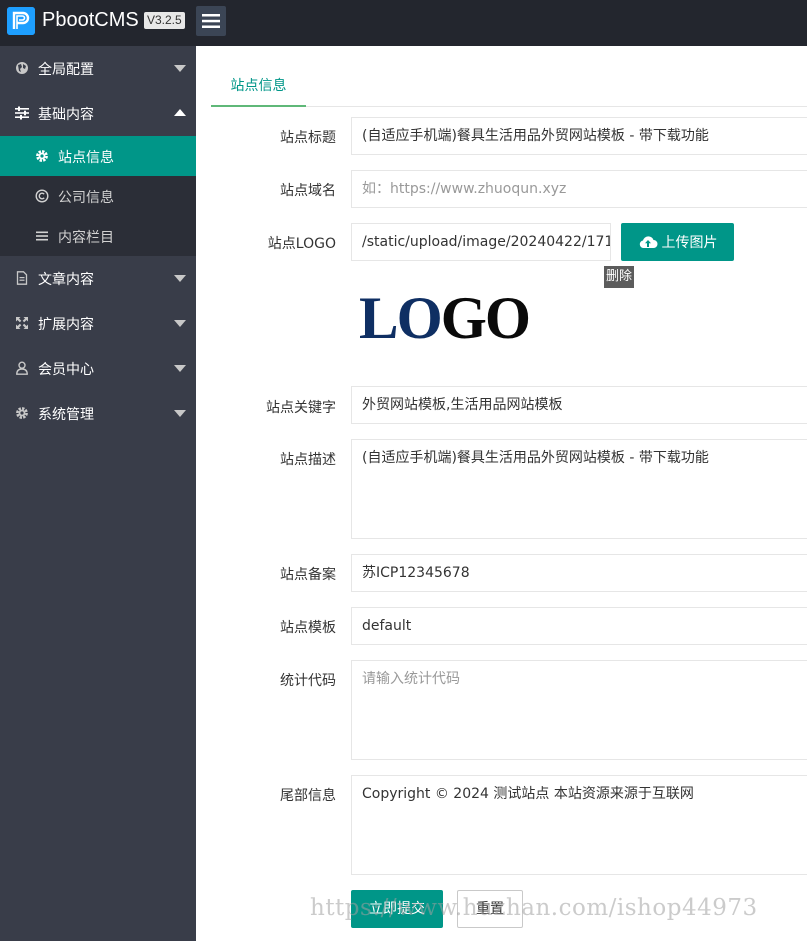  Describe the element at coordinates (86, 158) in the screenshot. I see `sidebar-subitem-label: 站点信息` at that location.